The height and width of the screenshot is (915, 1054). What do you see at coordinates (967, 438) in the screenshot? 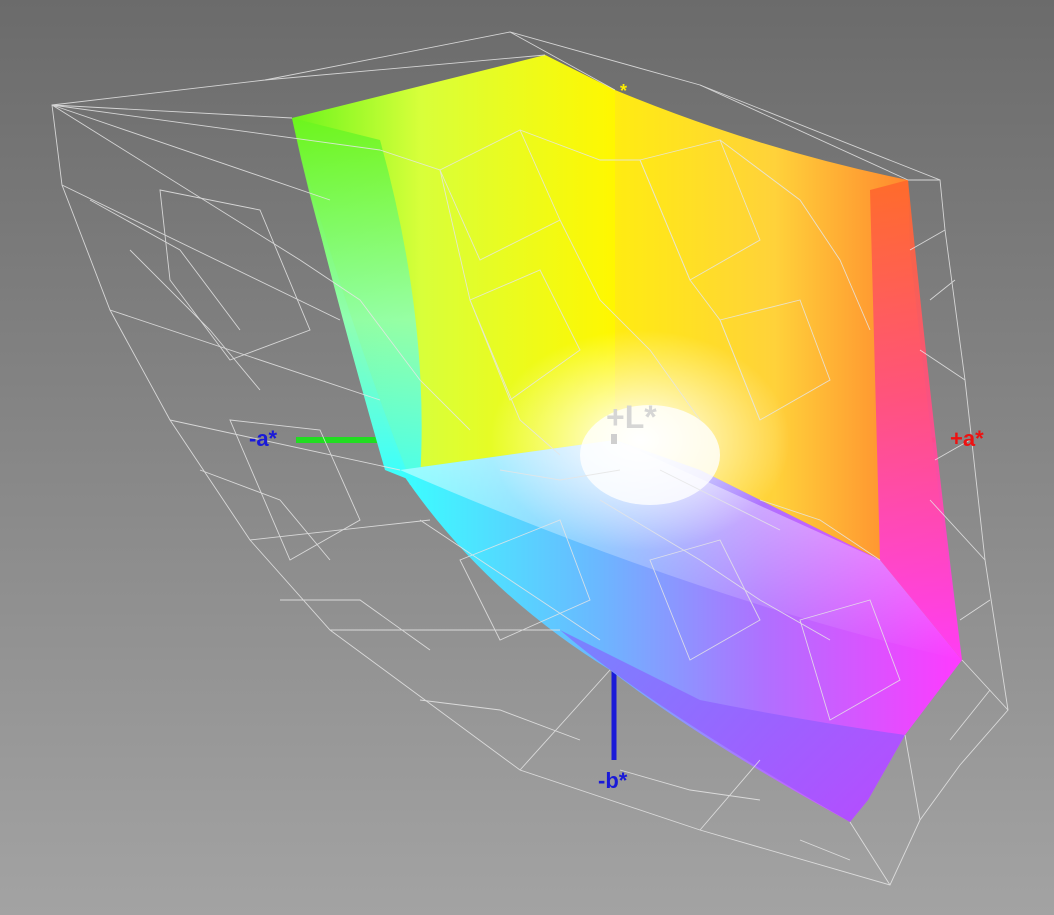
I see `pos-a-axis-label: +a*` at bounding box center [967, 438].